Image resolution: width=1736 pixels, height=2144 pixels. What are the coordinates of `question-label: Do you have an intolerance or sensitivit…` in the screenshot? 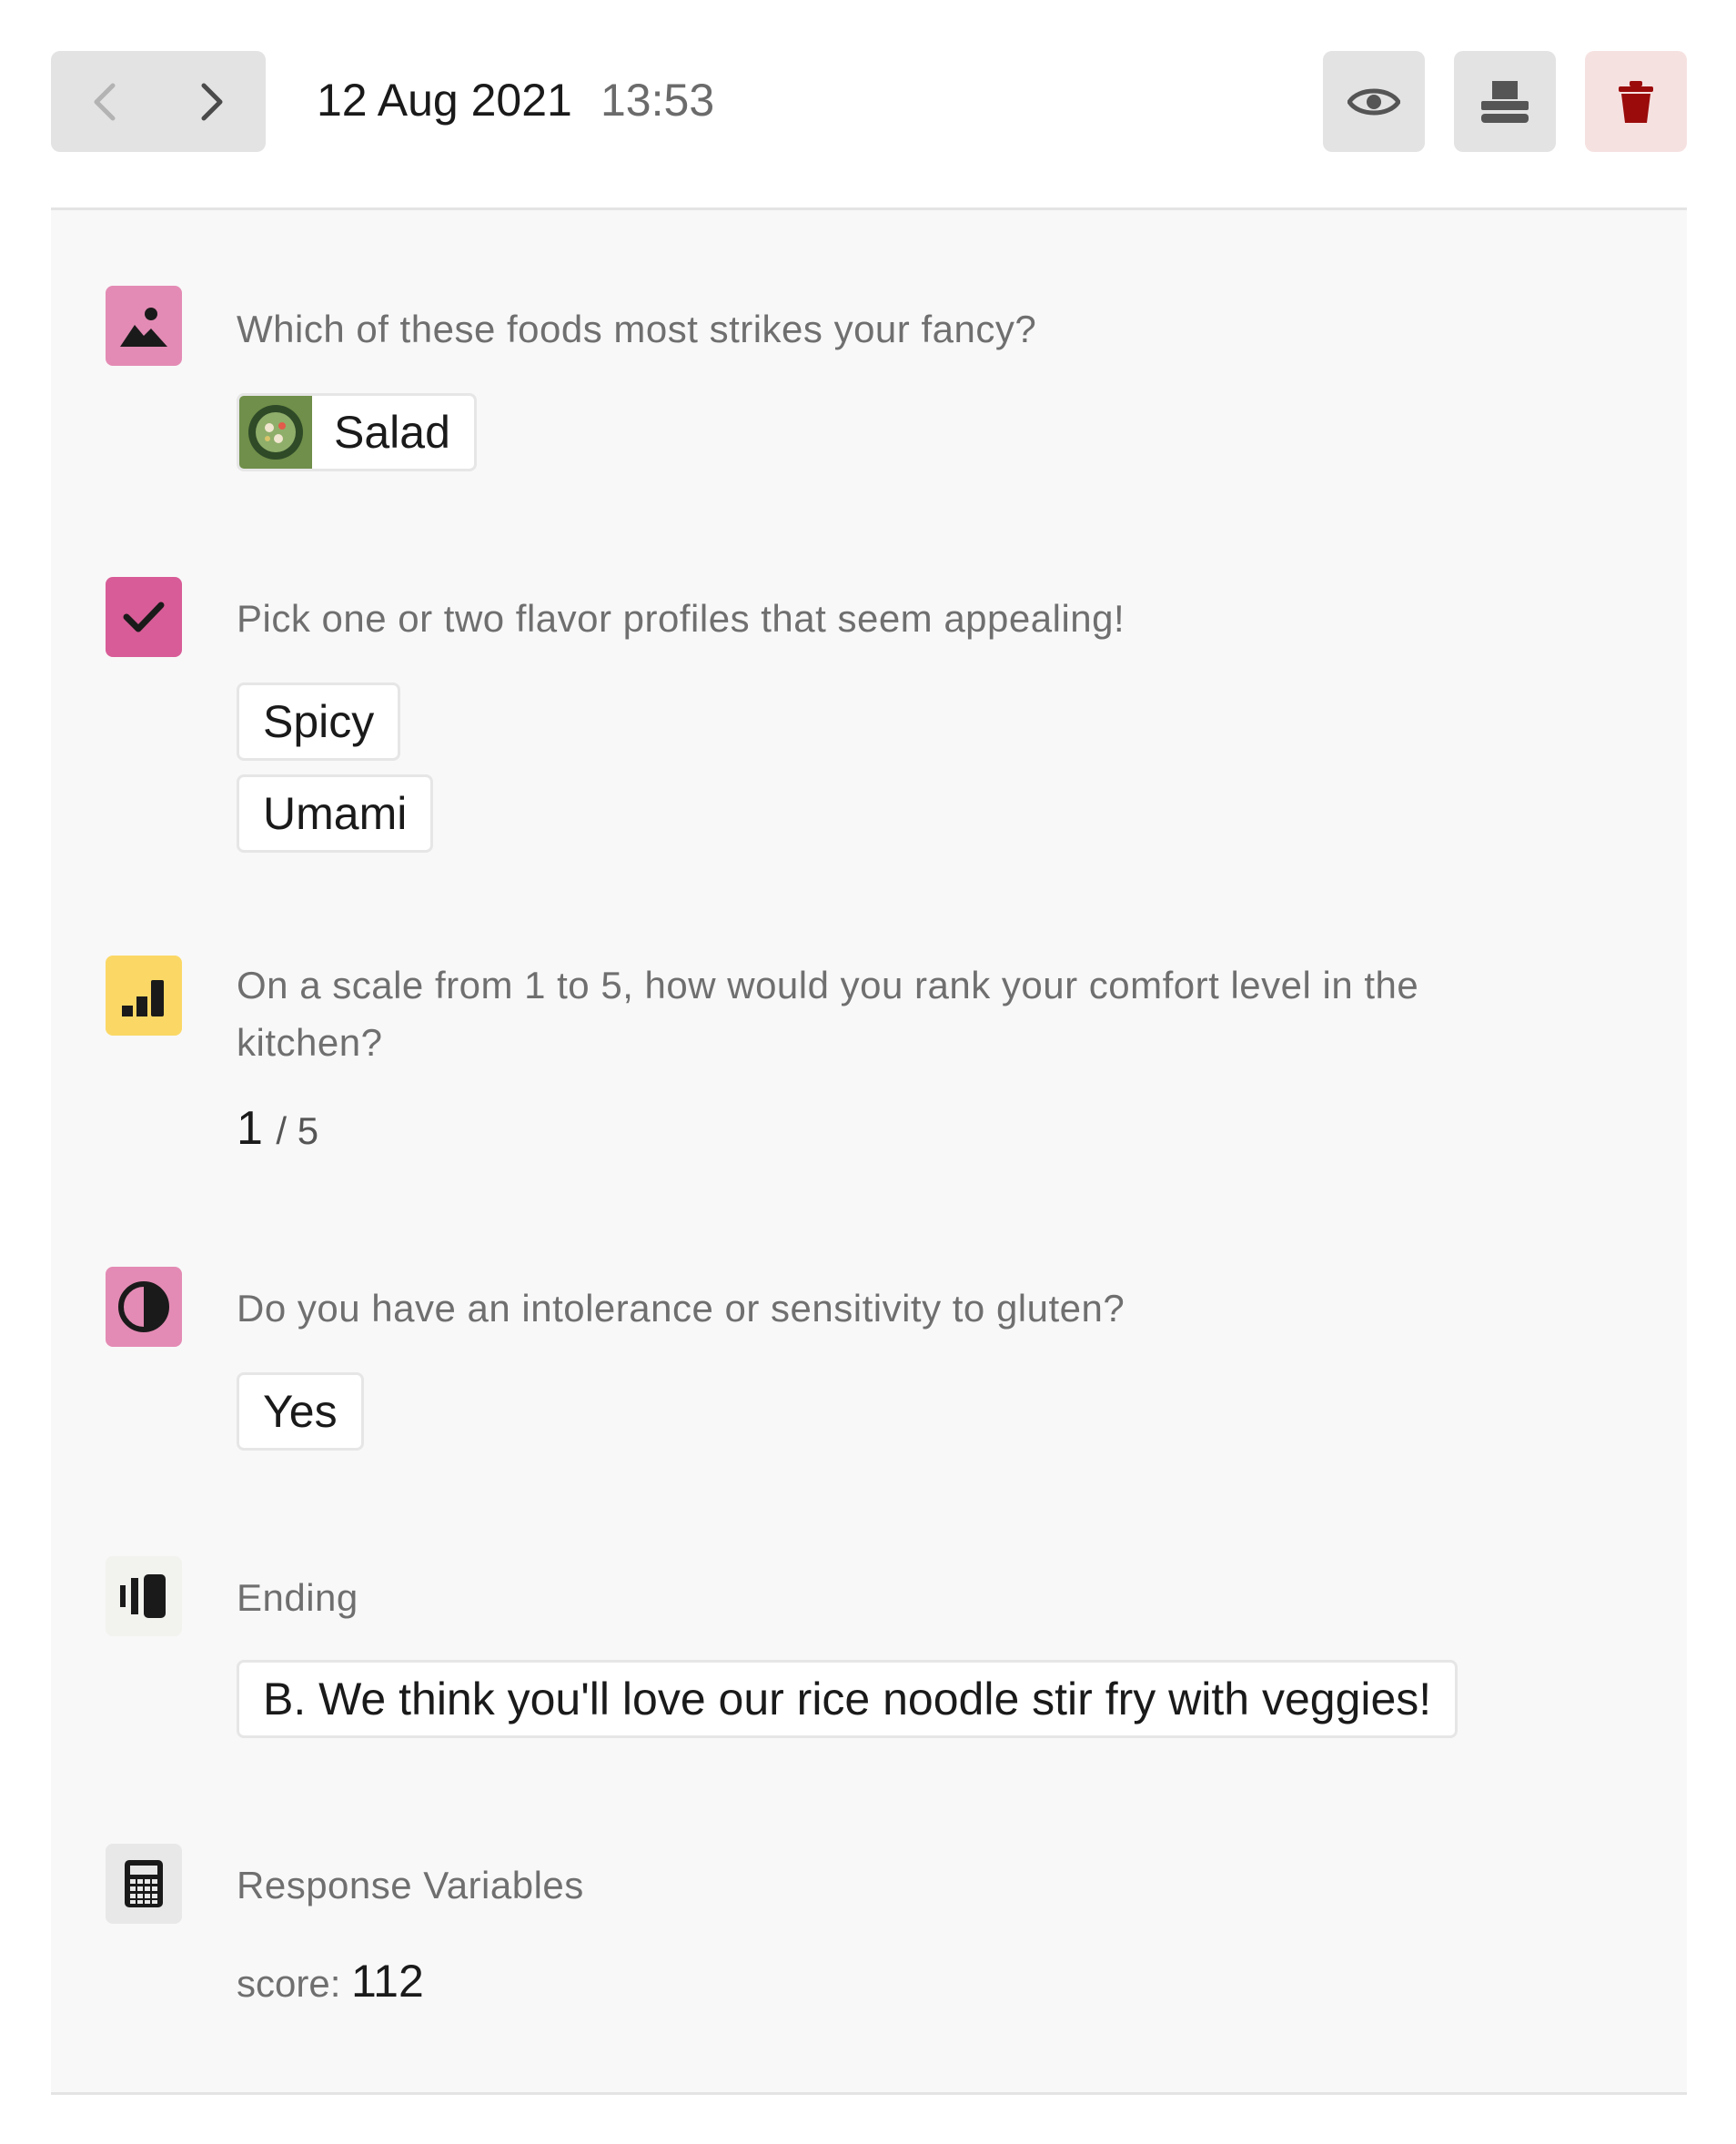 It's located at (681, 1308).